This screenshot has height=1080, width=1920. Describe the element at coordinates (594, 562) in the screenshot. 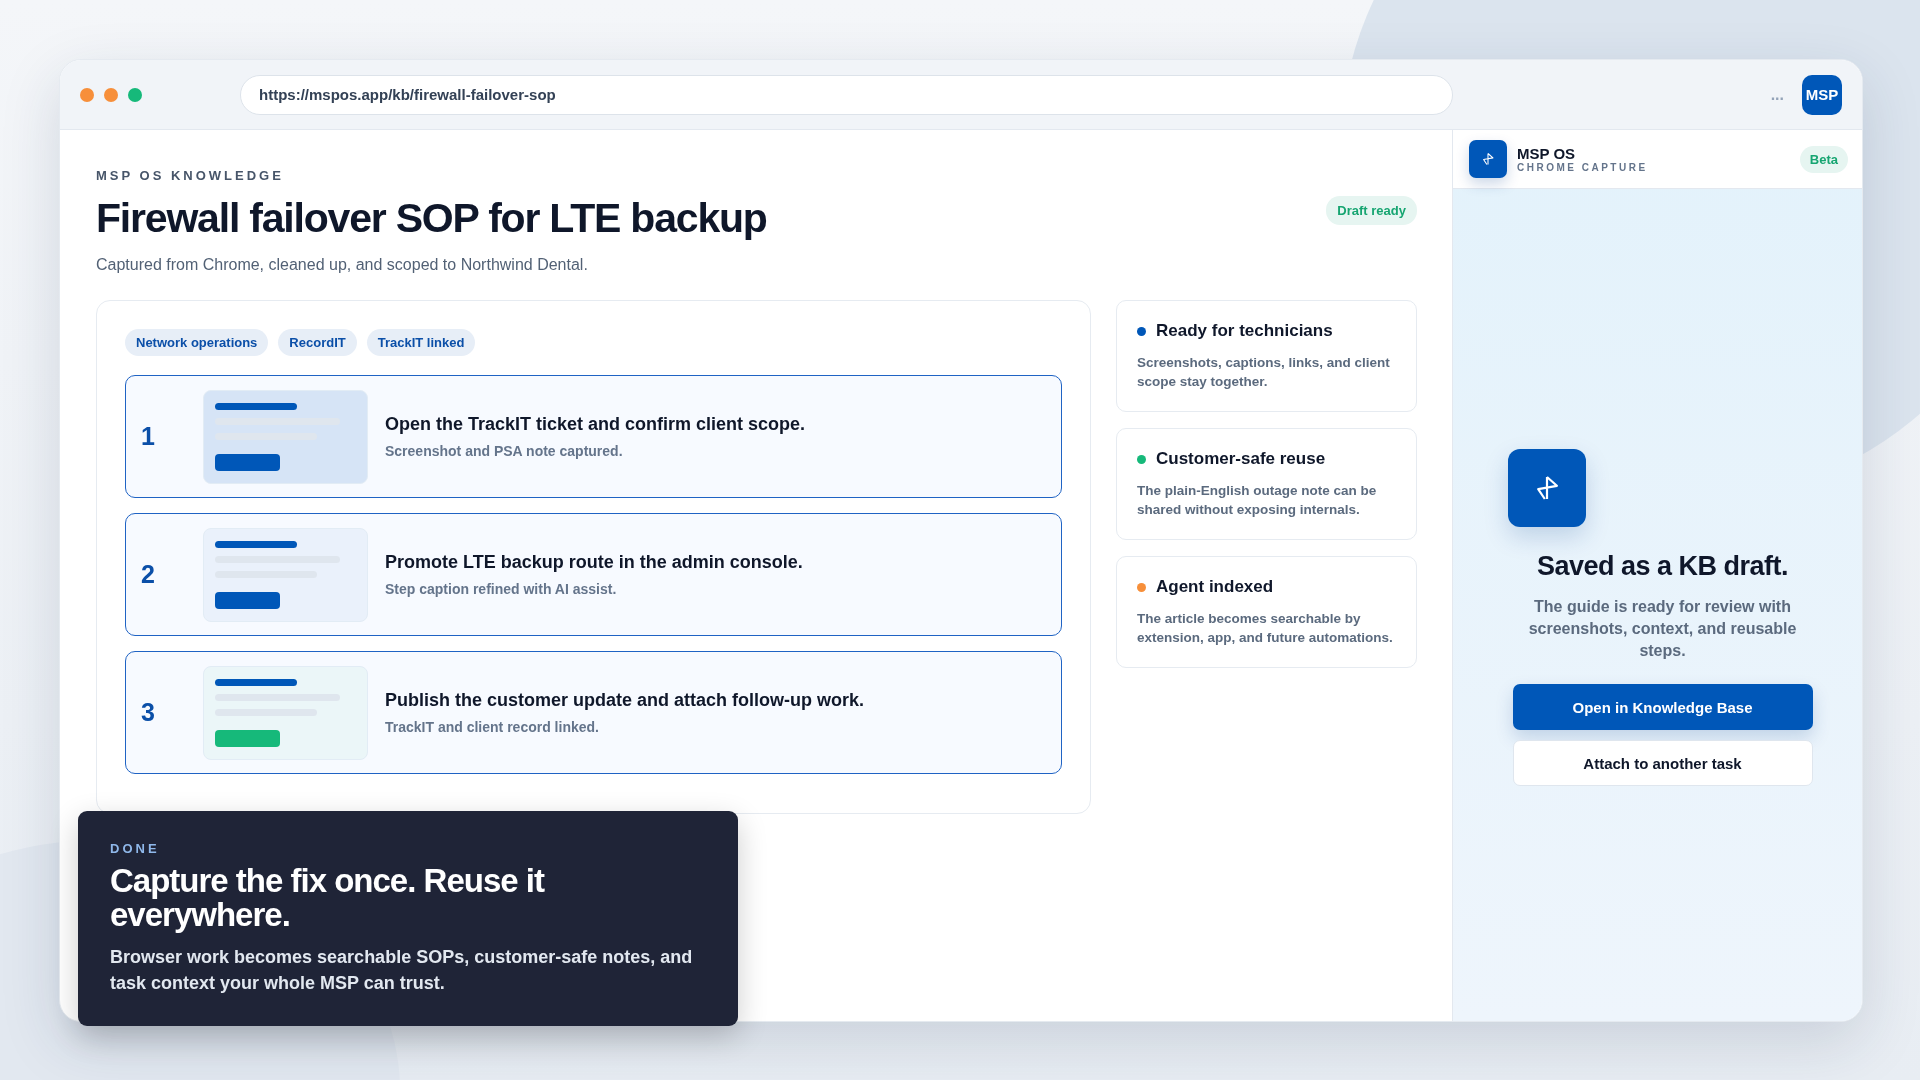

I see `step-title: Promote LTE backup route in the admin console.` at that location.